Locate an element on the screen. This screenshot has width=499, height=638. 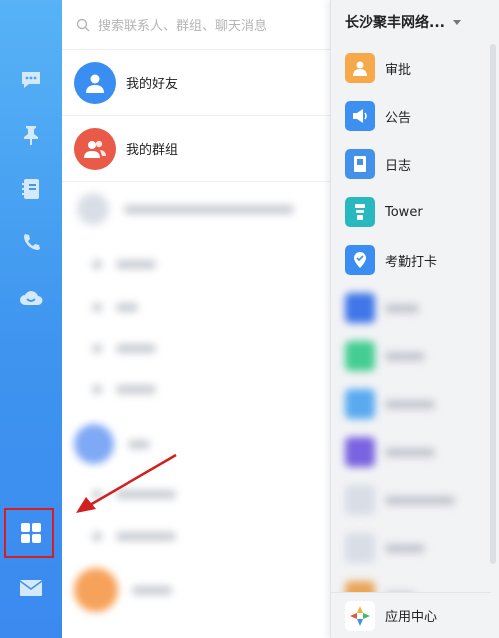
app-announcement: 公告 is located at coordinates (411, 116).